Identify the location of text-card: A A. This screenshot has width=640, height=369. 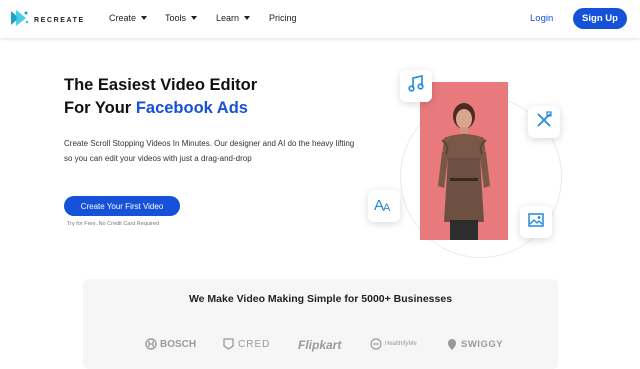
(384, 206).